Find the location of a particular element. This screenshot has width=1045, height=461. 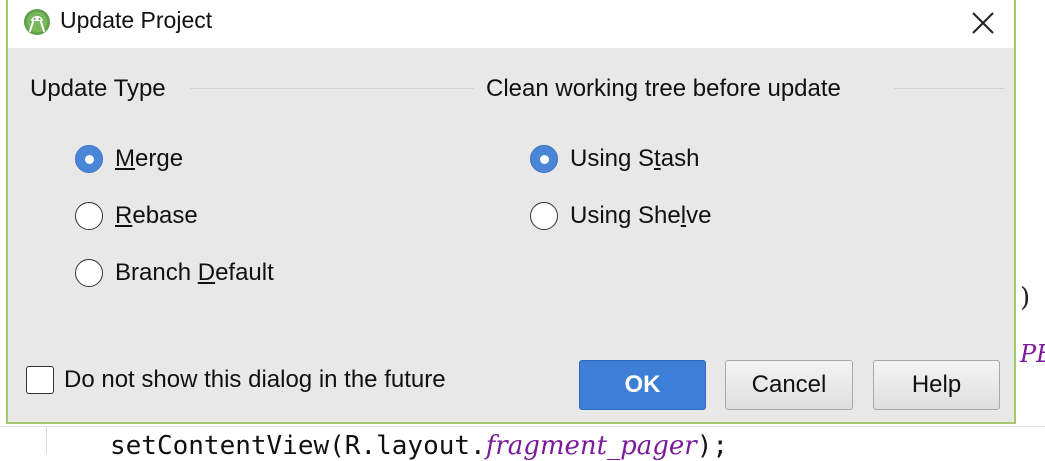

close-icon is located at coordinates (983, 23).